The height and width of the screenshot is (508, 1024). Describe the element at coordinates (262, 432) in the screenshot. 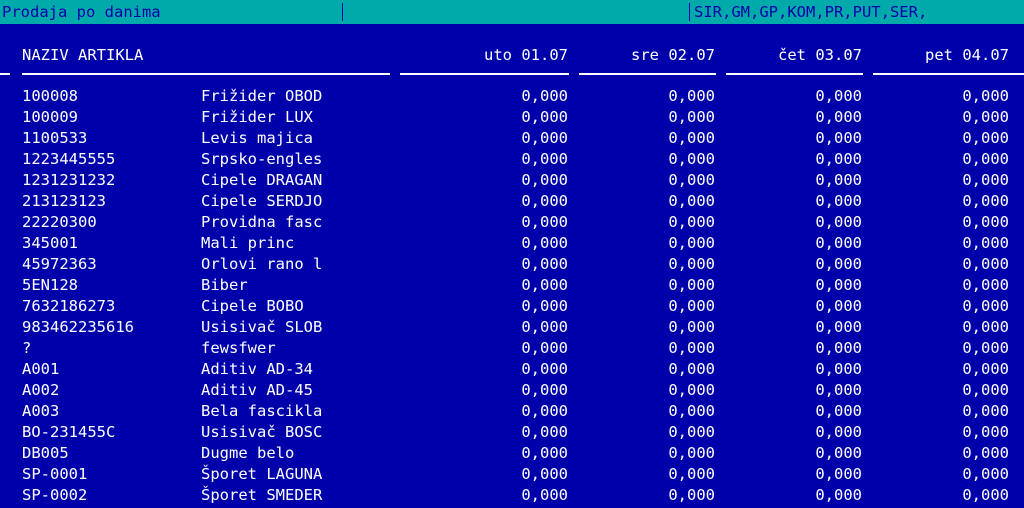

I see `article-name: Usisivač BOSC` at that location.